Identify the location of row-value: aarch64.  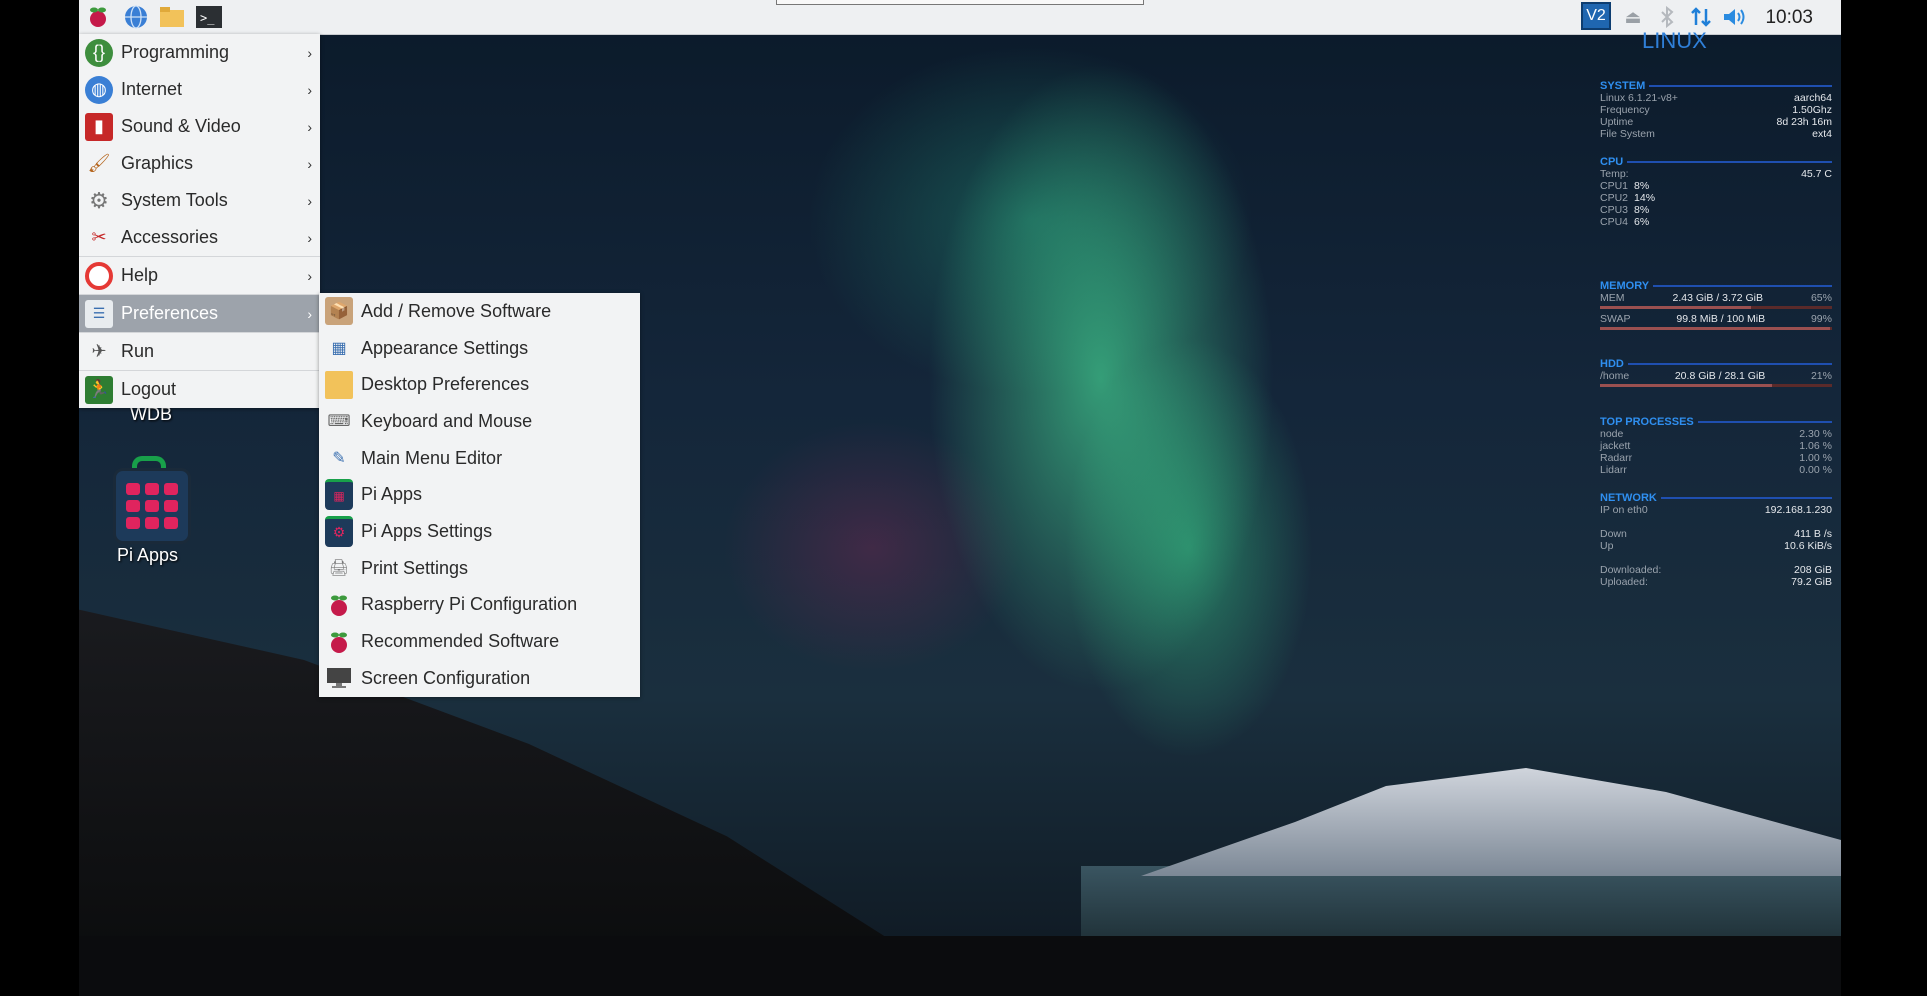
(1813, 98).